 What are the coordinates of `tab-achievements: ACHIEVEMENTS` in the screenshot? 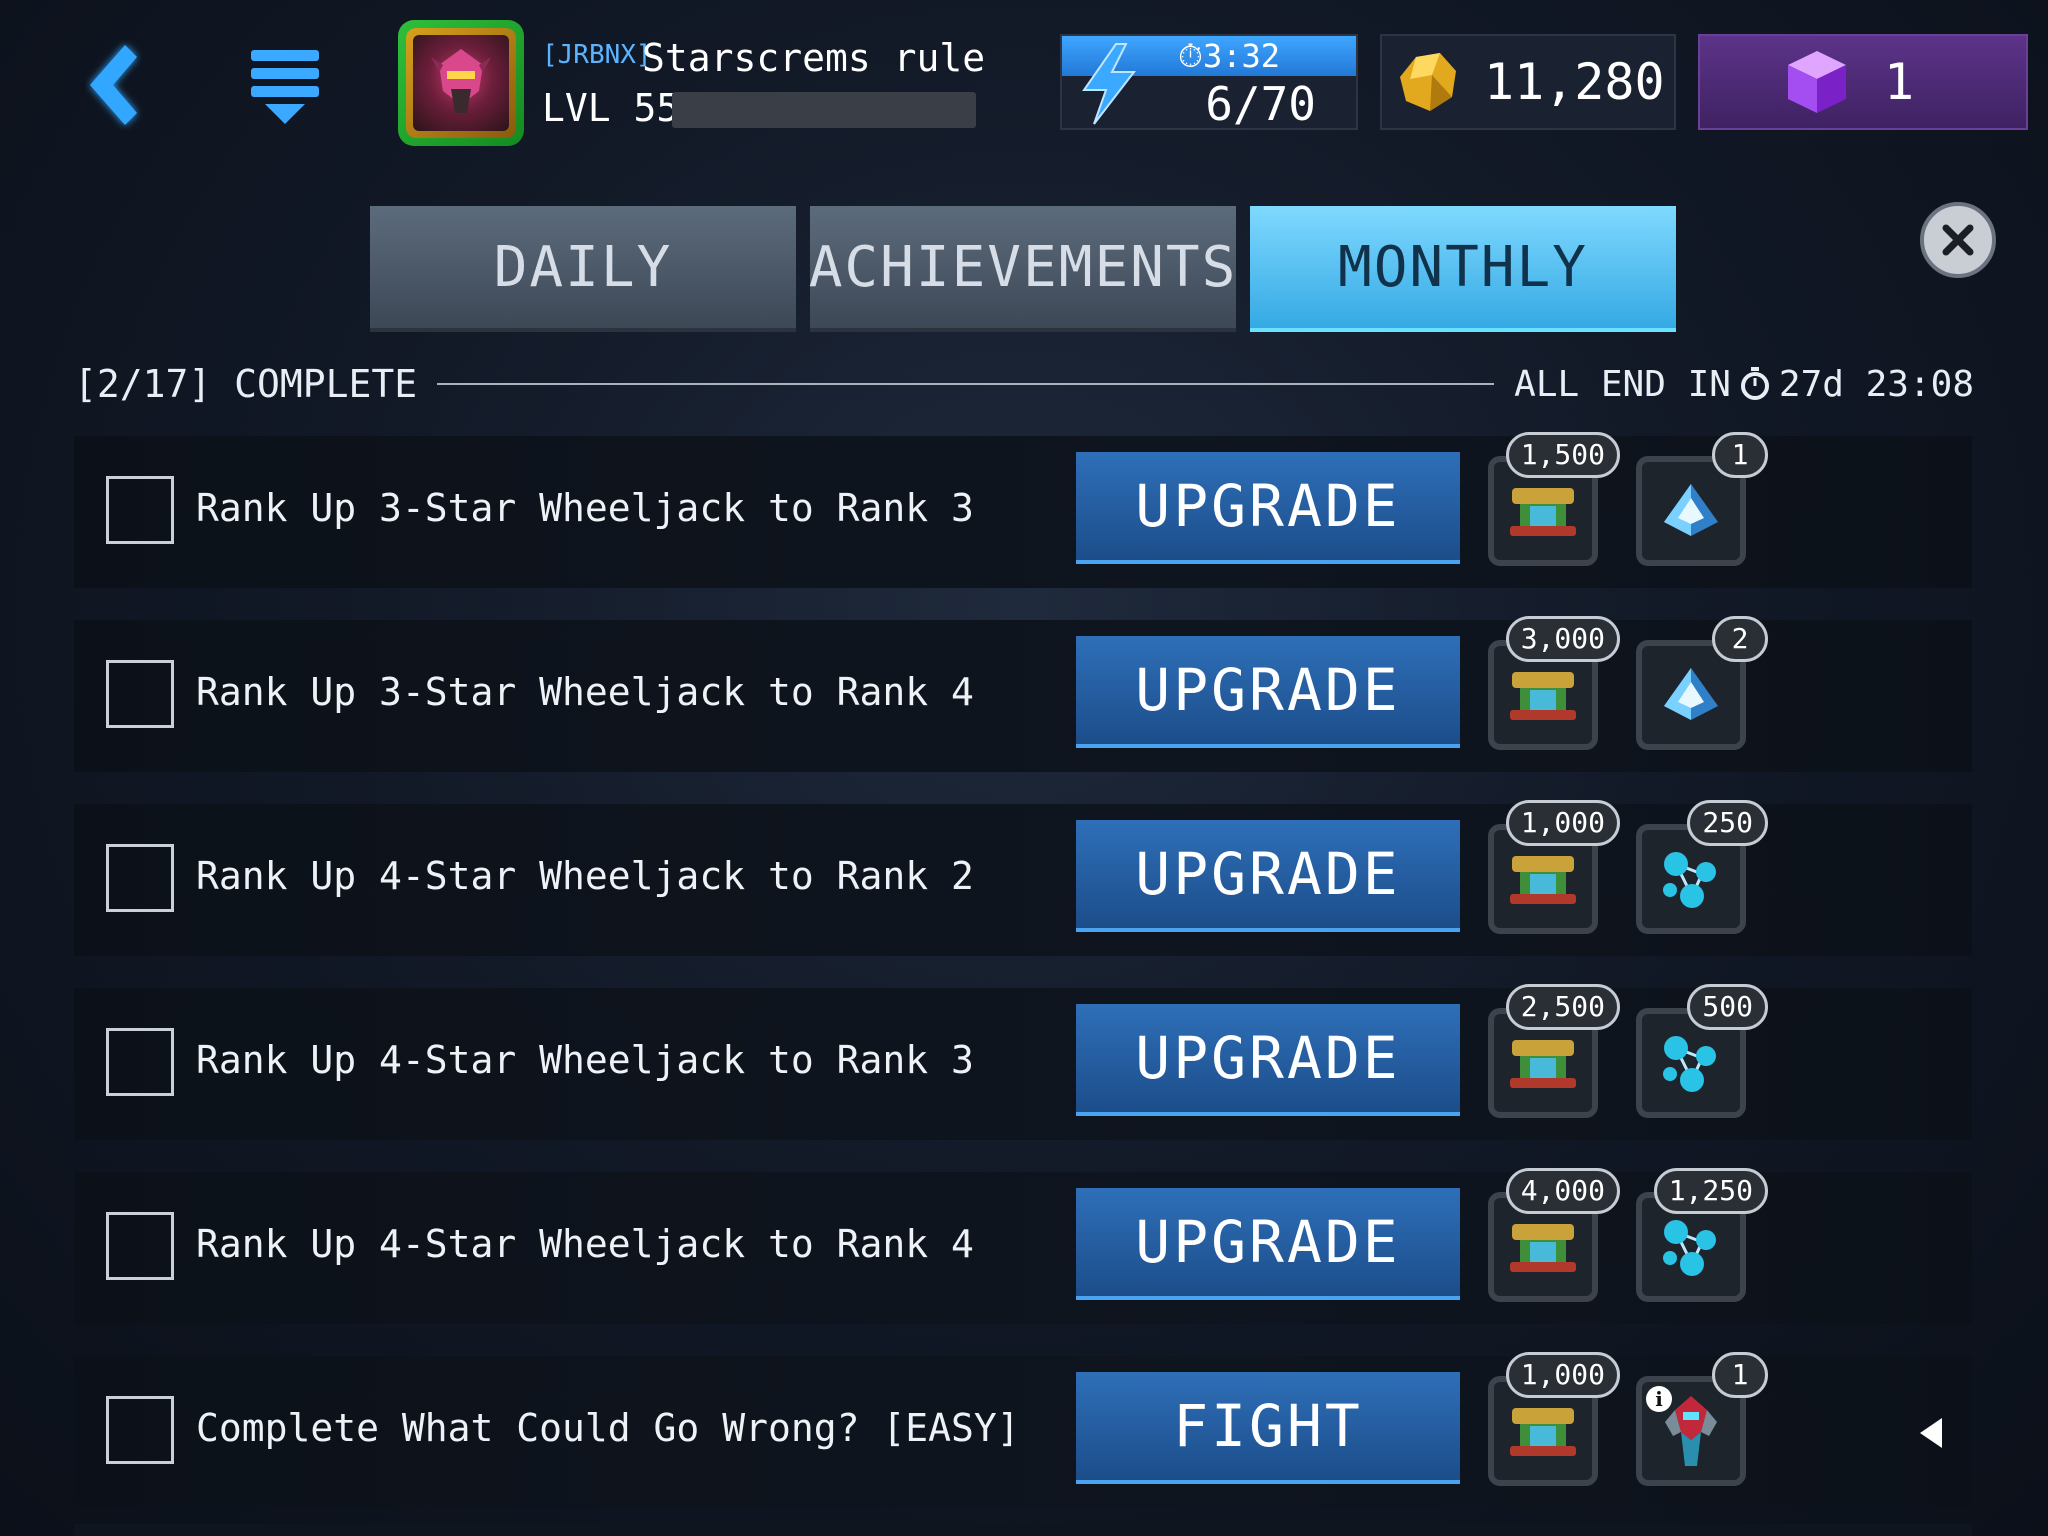 It's located at (1022, 269).